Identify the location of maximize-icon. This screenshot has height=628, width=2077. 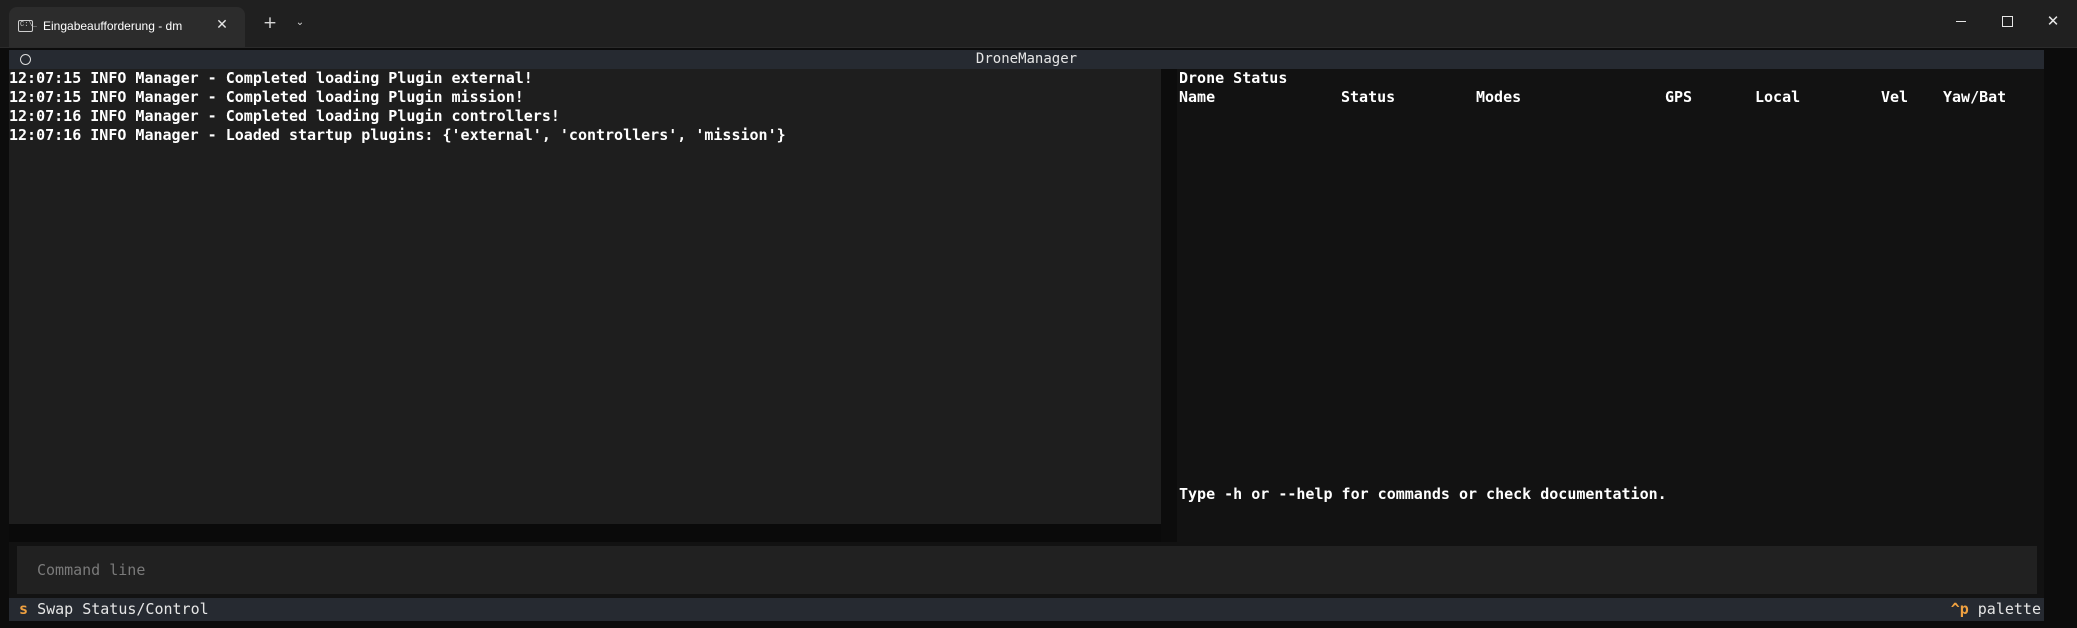
(2007, 21).